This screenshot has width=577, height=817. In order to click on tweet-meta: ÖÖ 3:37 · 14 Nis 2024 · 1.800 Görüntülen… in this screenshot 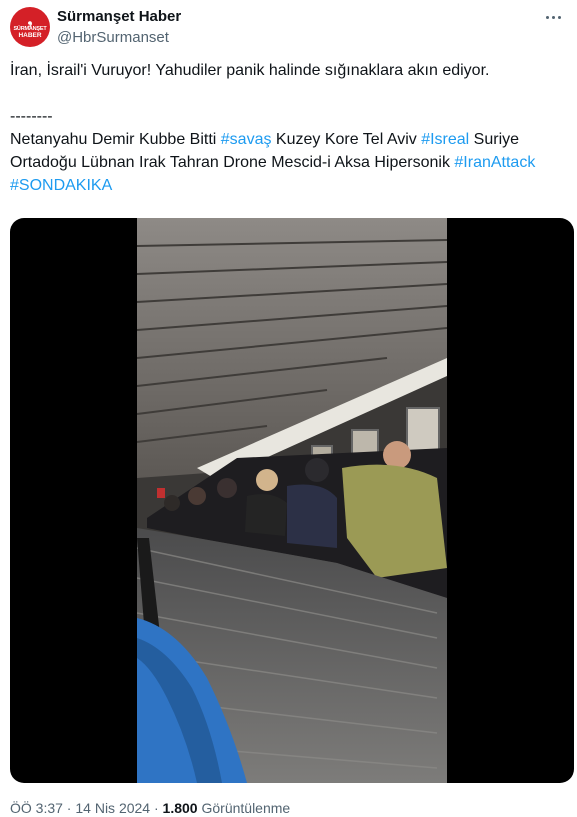, I will do `click(150, 808)`.